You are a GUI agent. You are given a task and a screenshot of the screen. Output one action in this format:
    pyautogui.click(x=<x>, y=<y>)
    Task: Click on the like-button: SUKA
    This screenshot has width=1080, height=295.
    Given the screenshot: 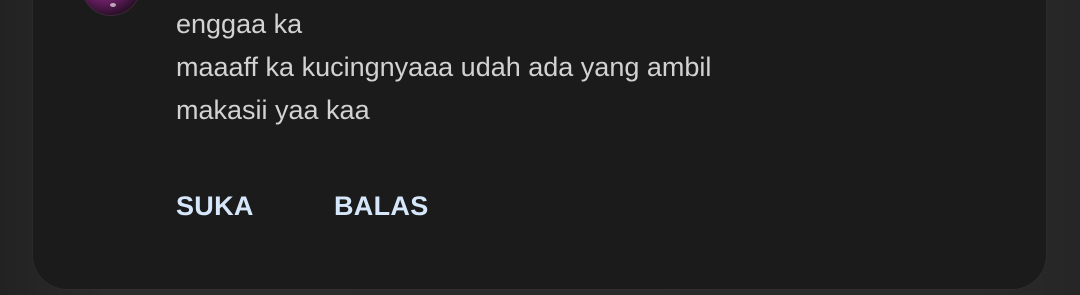 What is the action you would take?
    pyautogui.click(x=255, y=206)
    